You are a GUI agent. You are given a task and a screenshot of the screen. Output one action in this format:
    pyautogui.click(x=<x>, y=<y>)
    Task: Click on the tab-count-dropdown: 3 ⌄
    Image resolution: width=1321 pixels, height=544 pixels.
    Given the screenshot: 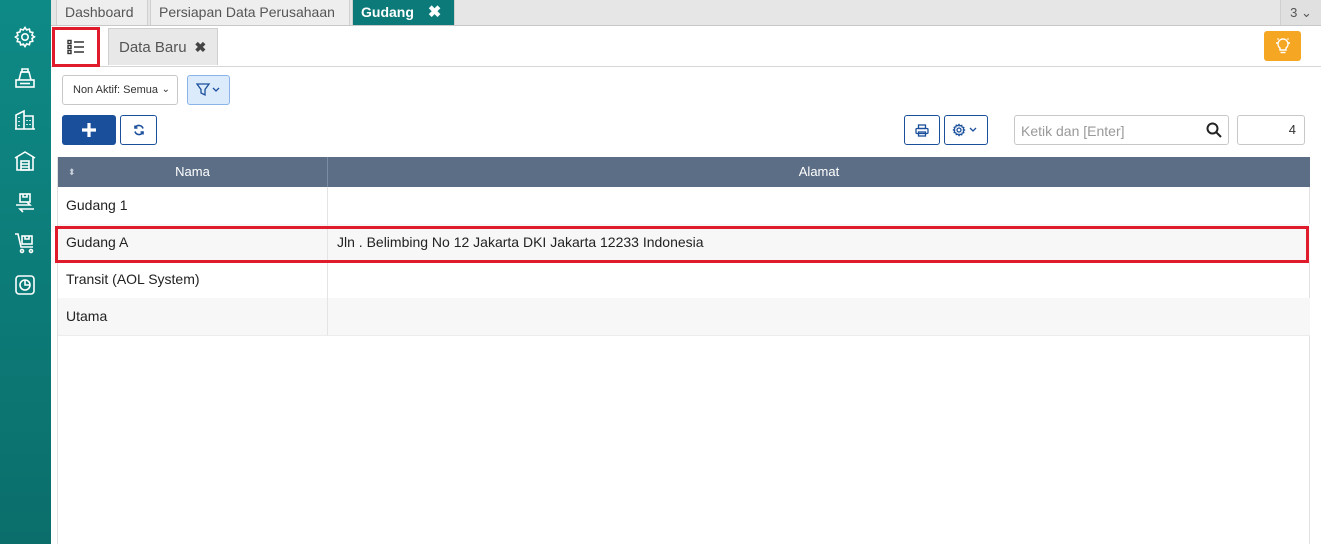 What is the action you would take?
    pyautogui.click(x=1300, y=12)
    